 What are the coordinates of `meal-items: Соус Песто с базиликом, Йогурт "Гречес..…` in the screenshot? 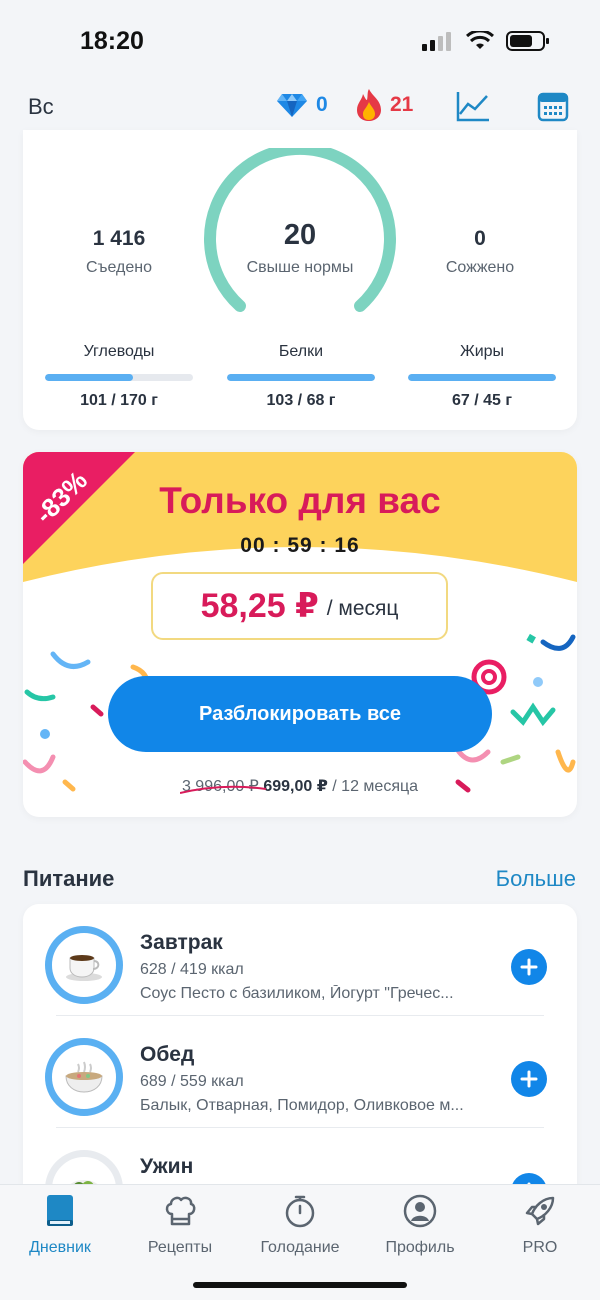 It's located at (297, 993).